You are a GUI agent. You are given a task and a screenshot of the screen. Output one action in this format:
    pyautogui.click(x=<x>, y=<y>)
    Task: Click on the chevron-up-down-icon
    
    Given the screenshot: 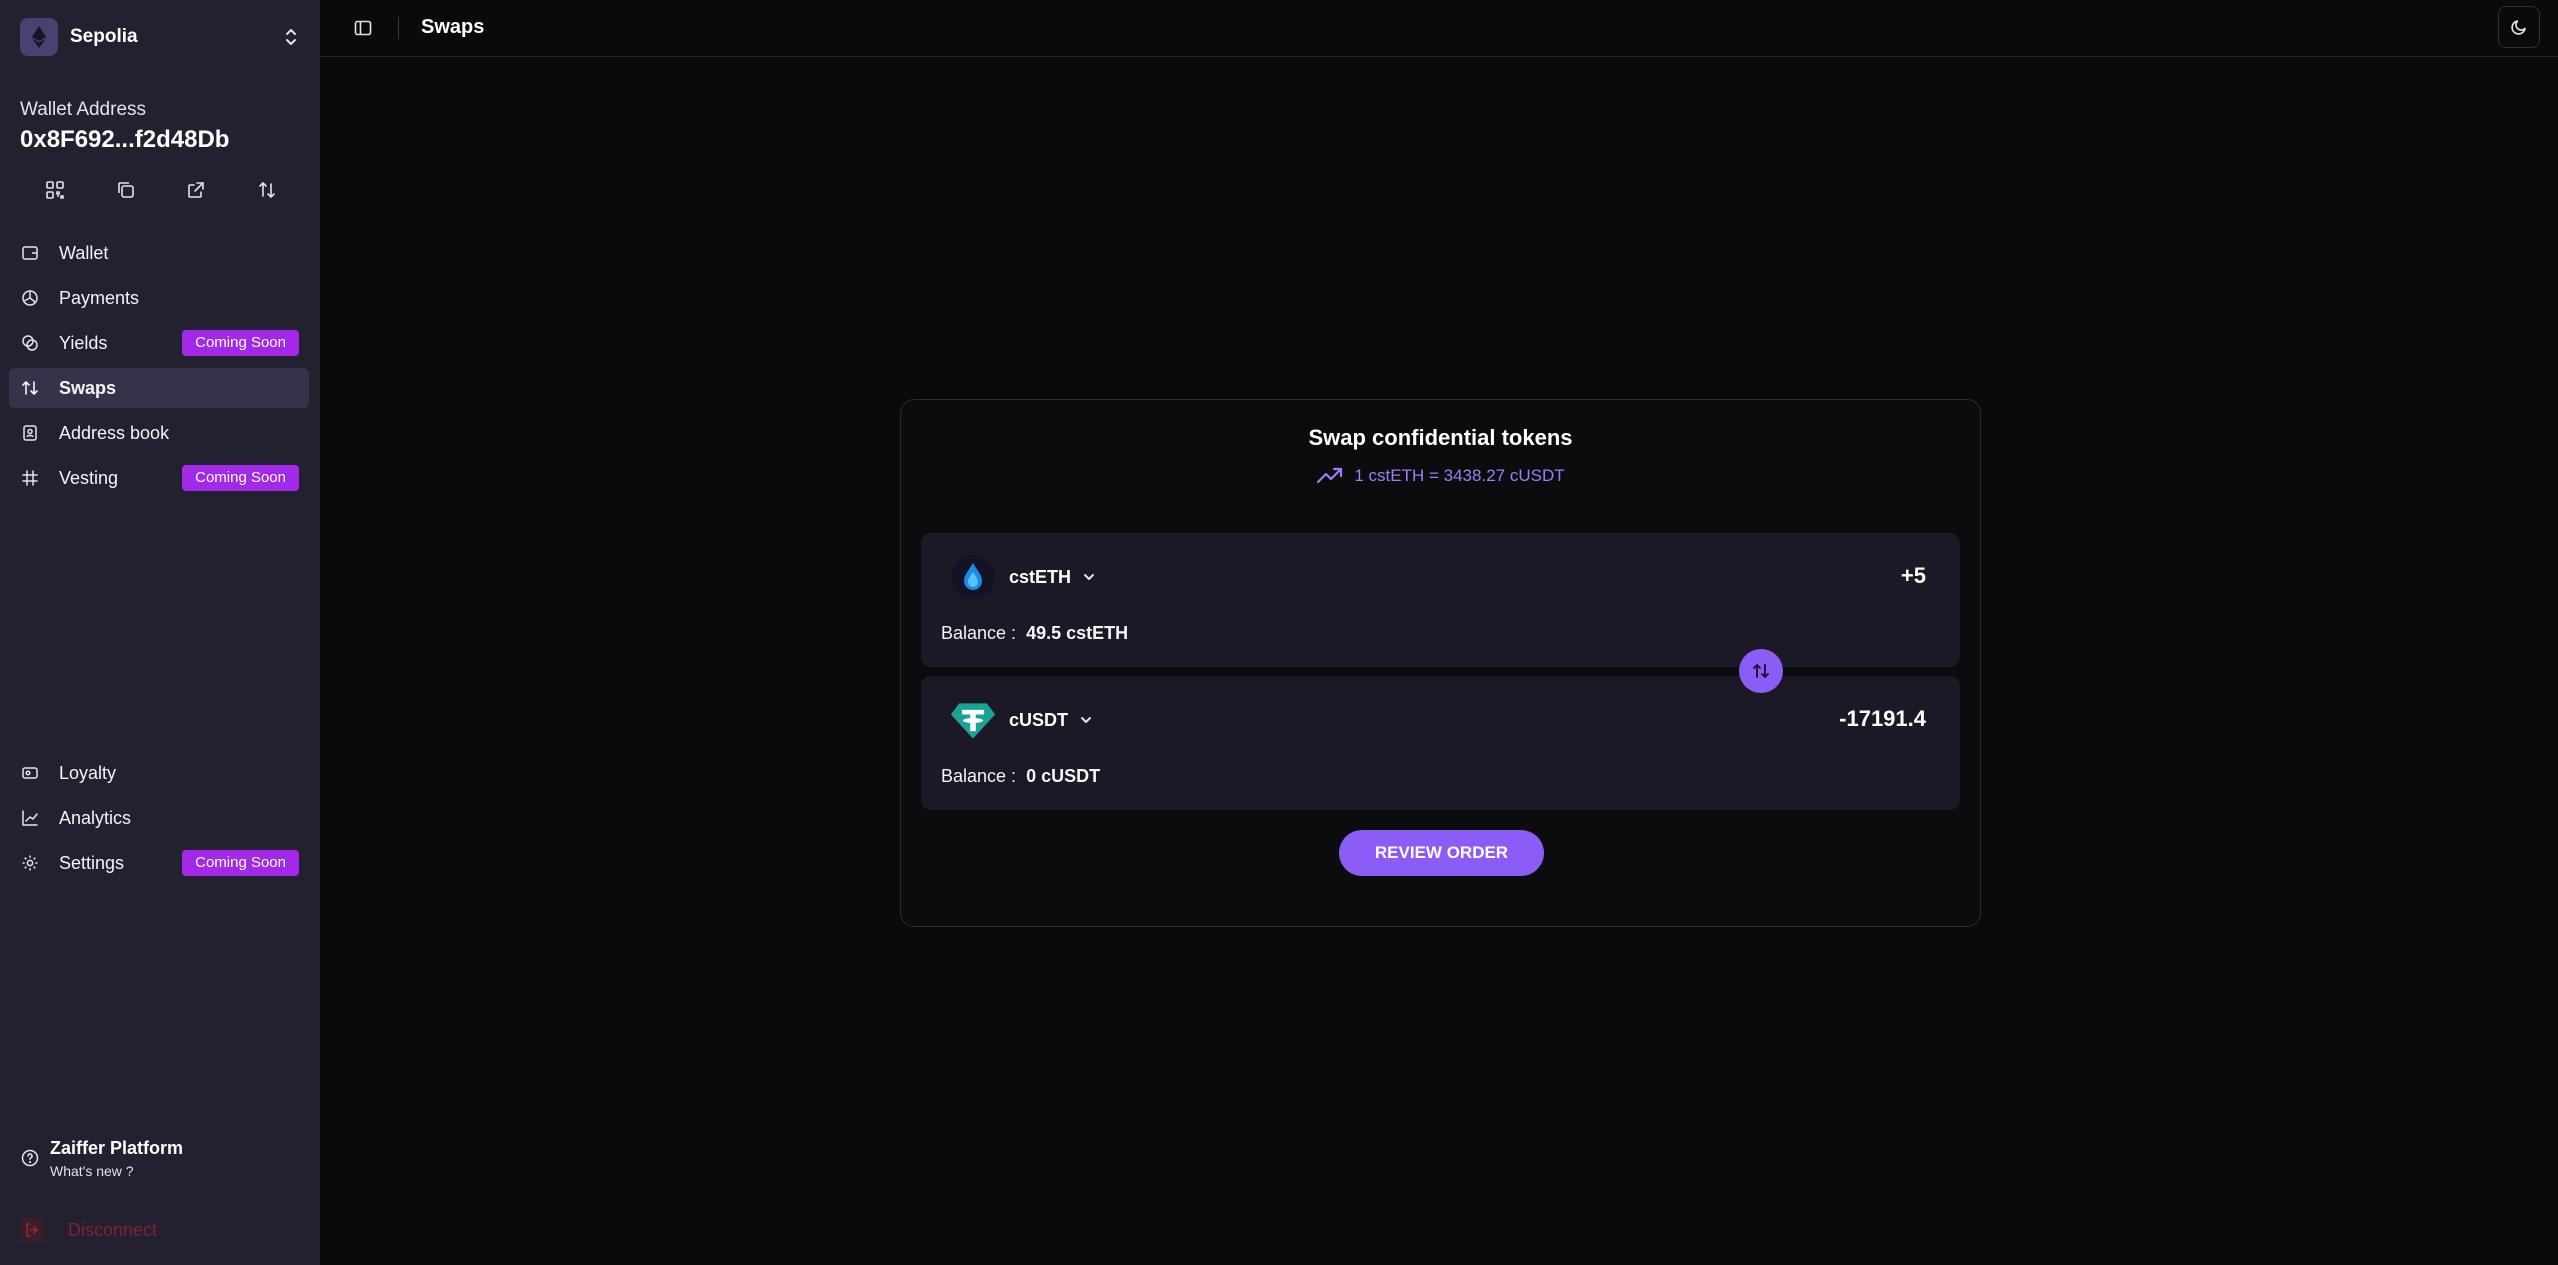 What is the action you would take?
    pyautogui.click(x=291, y=37)
    